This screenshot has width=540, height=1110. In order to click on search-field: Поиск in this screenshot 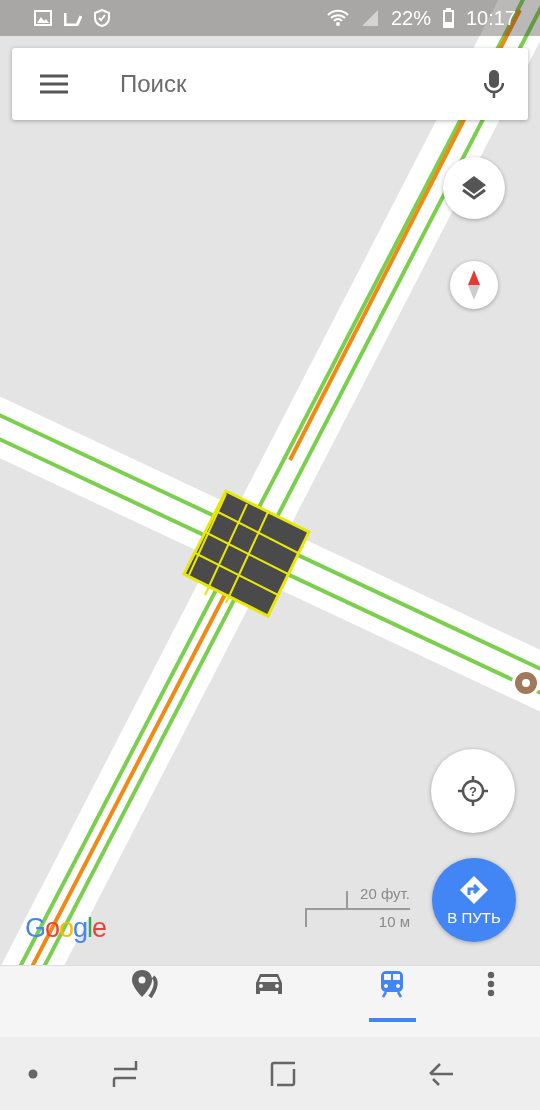, I will do `click(302, 84)`.